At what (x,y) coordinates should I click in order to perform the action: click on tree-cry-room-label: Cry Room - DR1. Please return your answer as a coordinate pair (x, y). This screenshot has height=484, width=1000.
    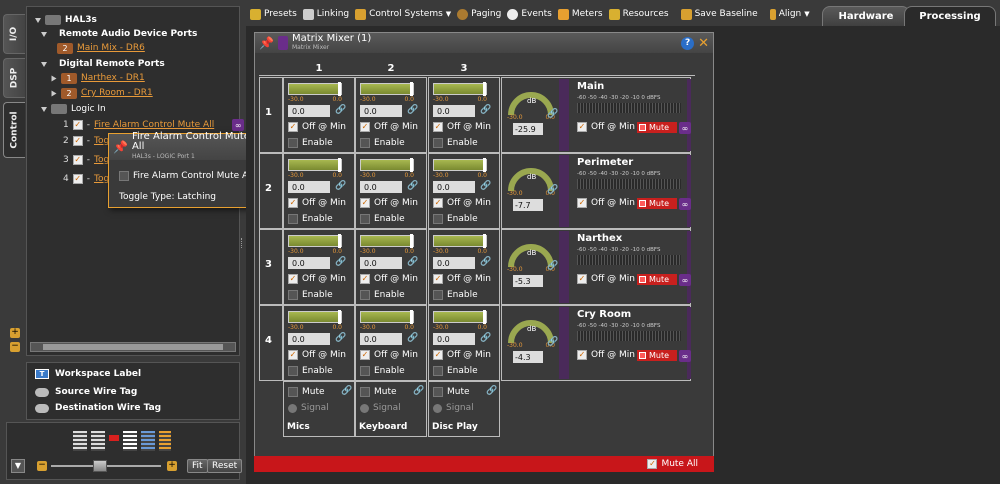
    Looking at the image, I should click on (117, 93).